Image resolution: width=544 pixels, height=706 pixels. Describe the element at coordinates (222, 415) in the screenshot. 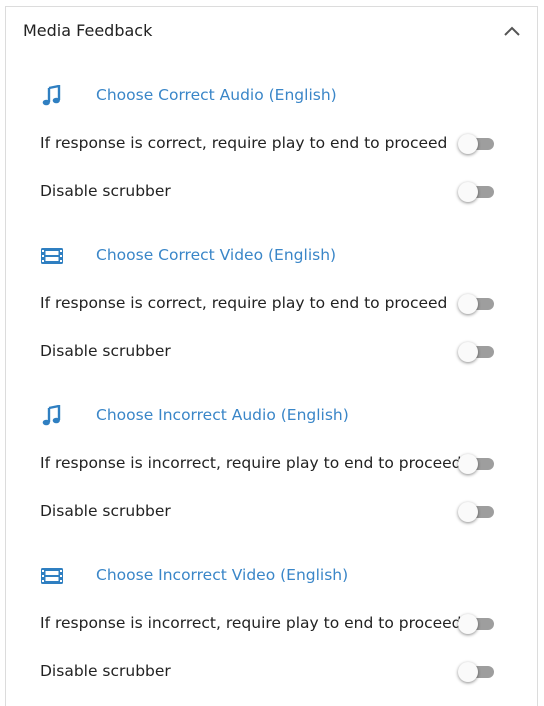

I see `choose-incorrect-audio-link: Choose Incorrect Audio (English)` at that location.